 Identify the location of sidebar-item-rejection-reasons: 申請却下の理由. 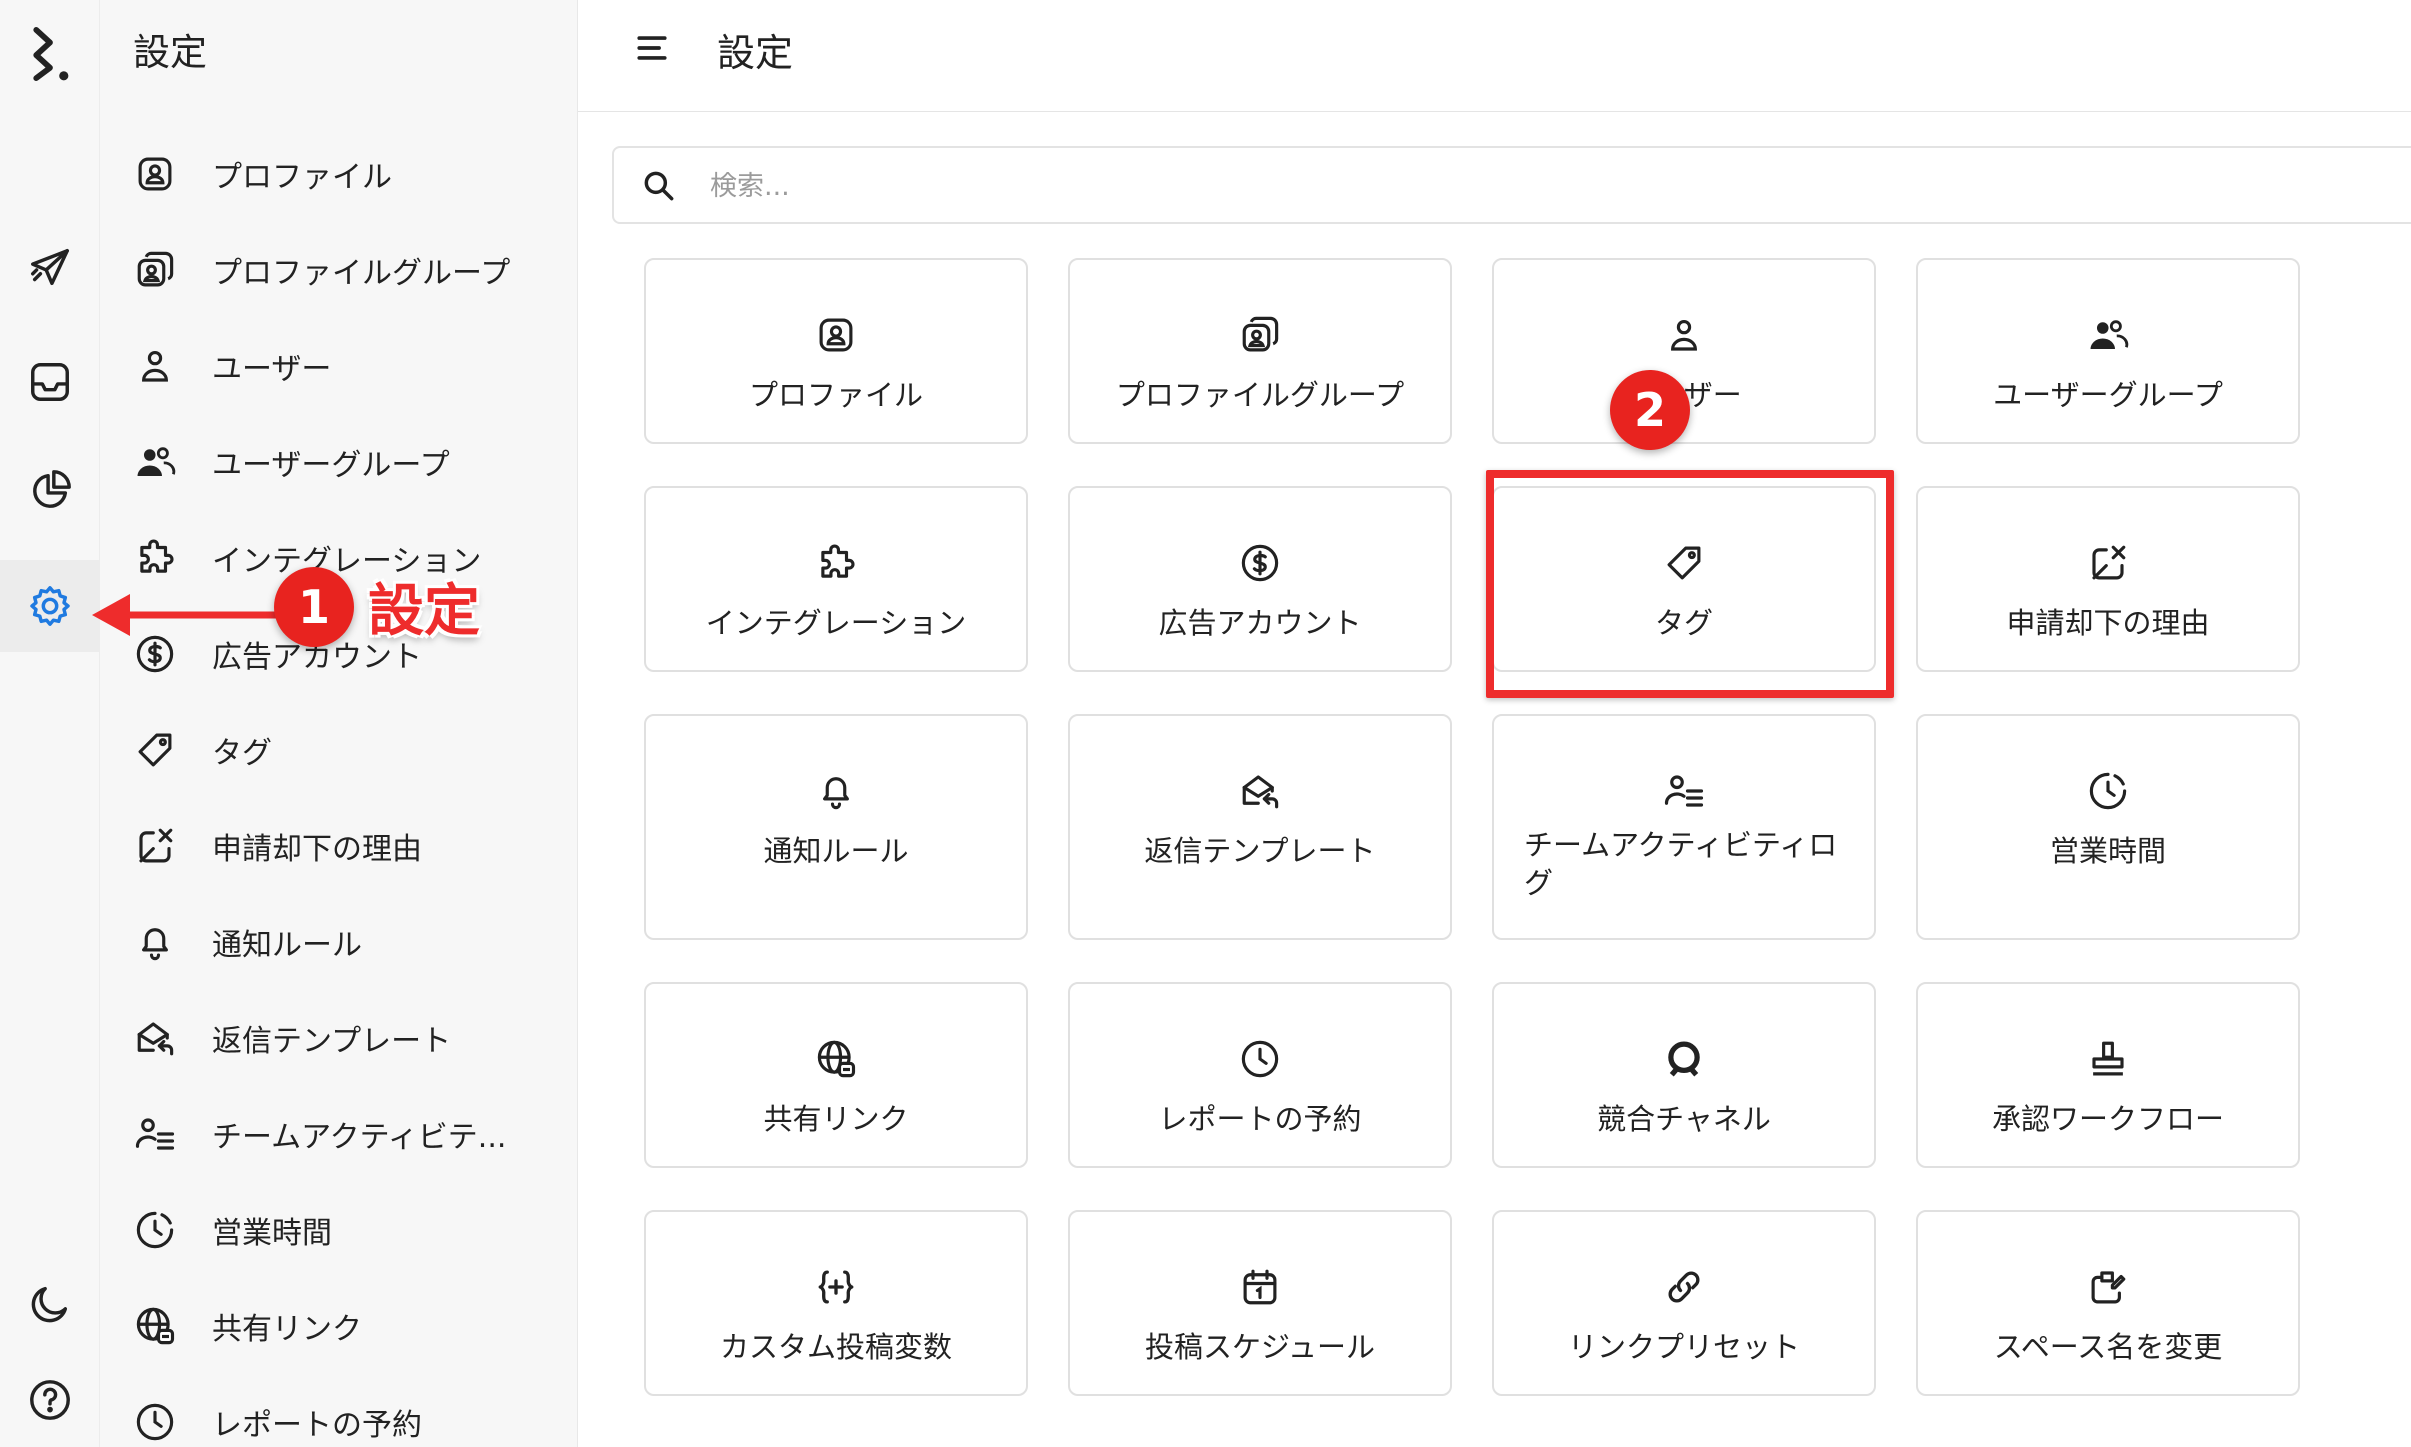
(320, 846).